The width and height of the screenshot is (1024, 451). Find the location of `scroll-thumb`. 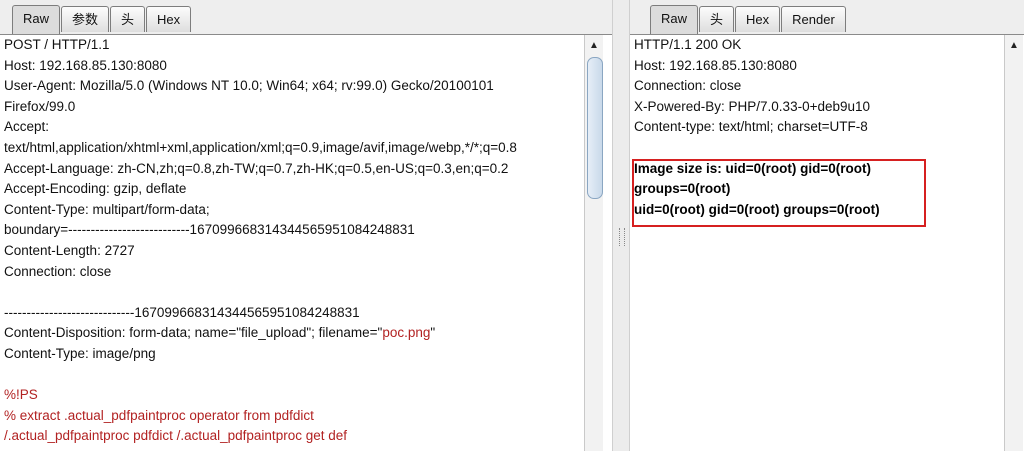

scroll-thumb is located at coordinates (595, 128).